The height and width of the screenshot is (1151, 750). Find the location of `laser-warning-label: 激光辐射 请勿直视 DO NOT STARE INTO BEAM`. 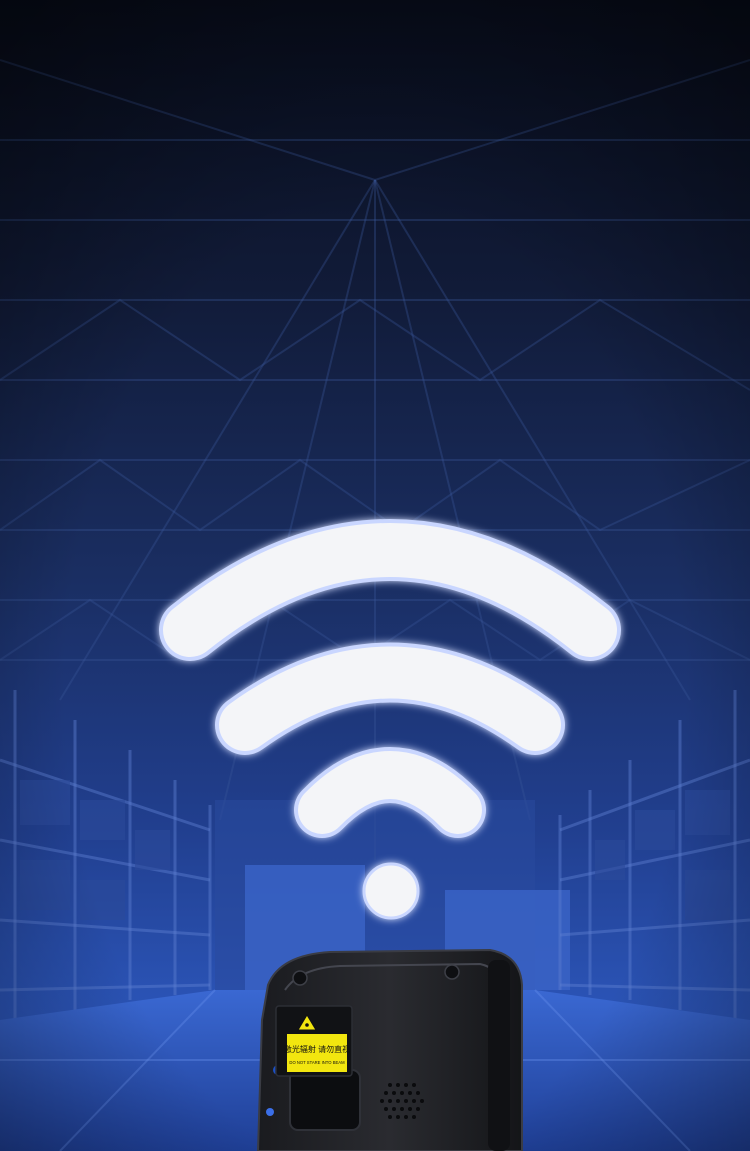

laser-warning-label: 激光辐射 请勿直视 DO NOT STARE INTO BEAM is located at coordinates (314, 1041).